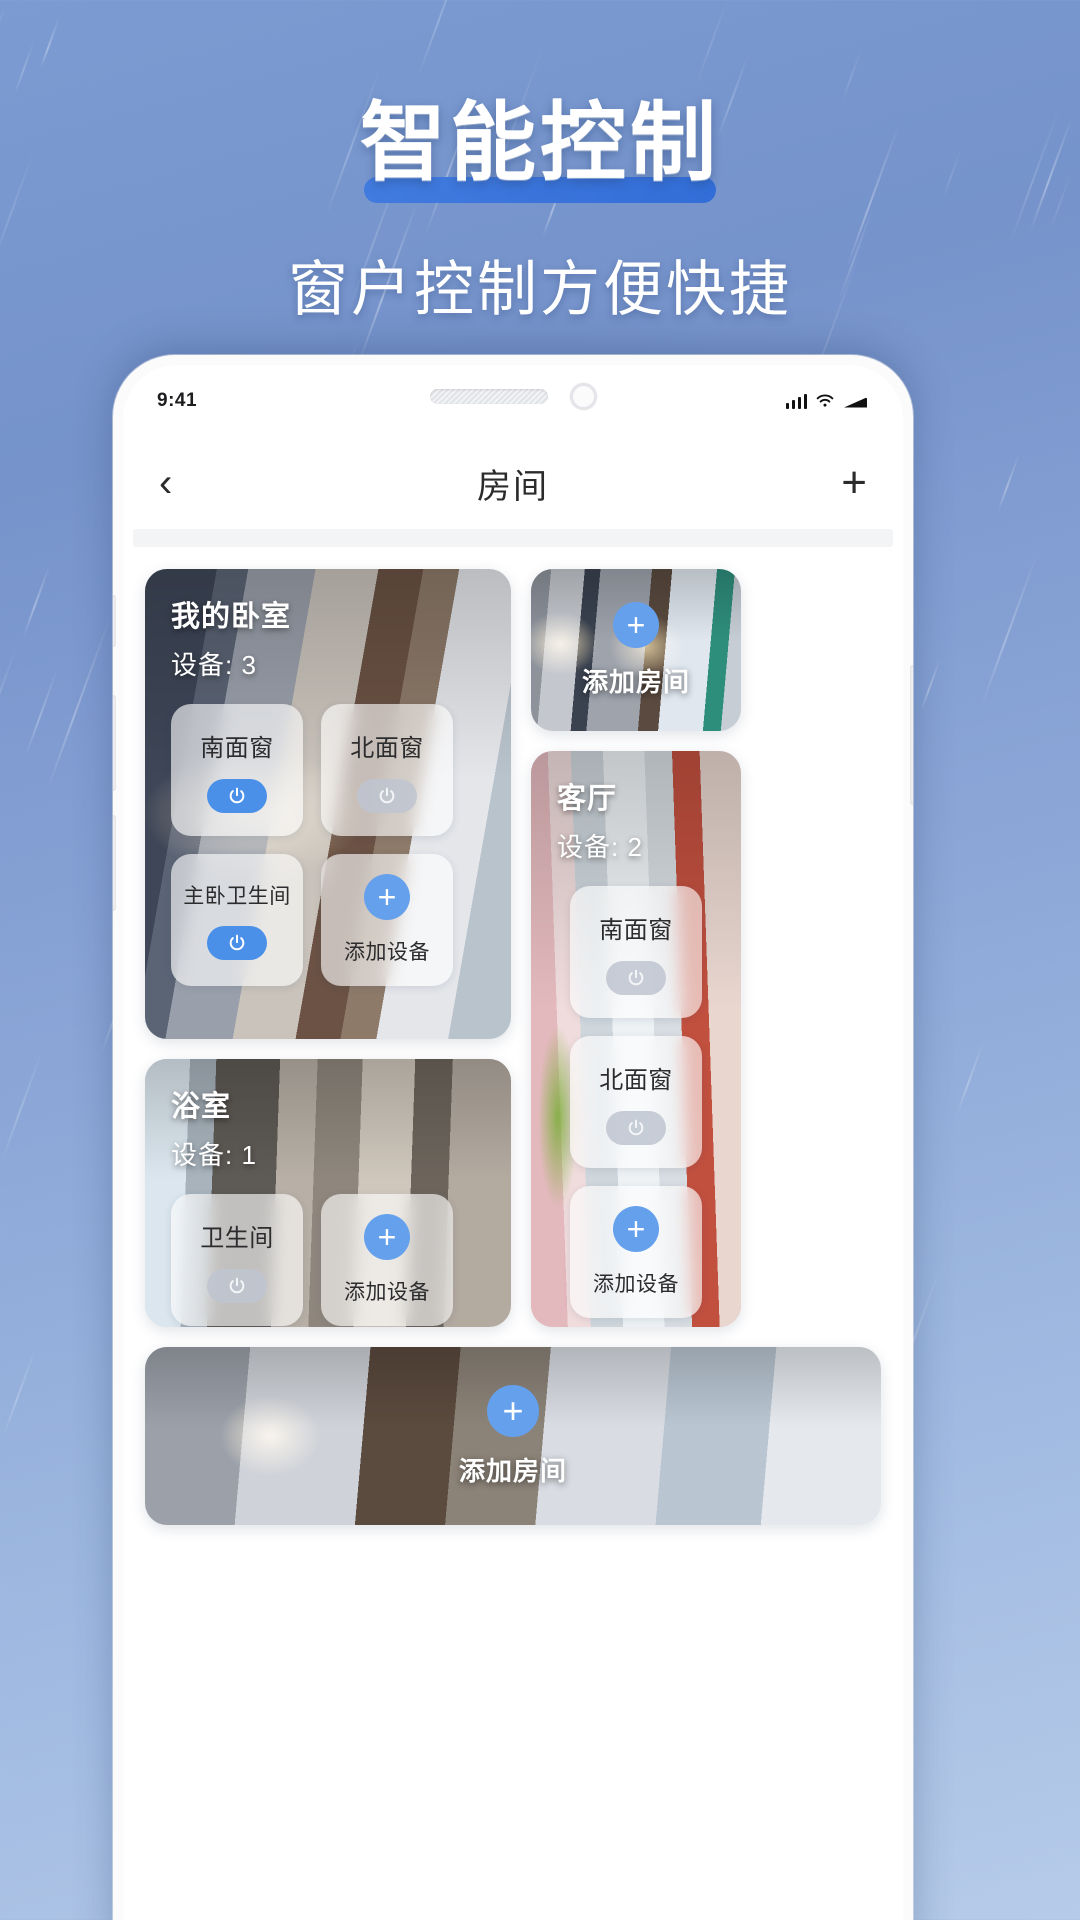 The height and width of the screenshot is (1920, 1080). I want to click on room-name: 客厅, so click(587, 799).